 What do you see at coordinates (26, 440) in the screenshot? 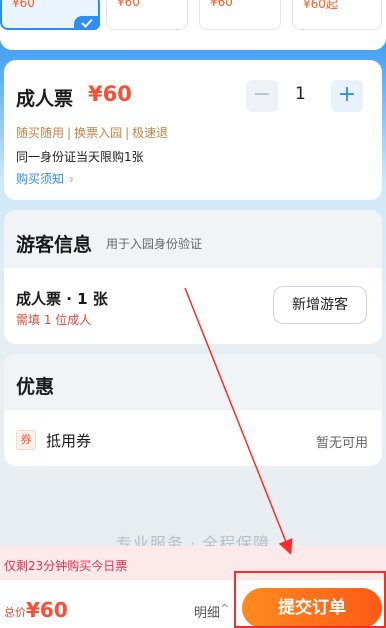
I see `coupon-icon: 券` at bounding box center [26, 440].